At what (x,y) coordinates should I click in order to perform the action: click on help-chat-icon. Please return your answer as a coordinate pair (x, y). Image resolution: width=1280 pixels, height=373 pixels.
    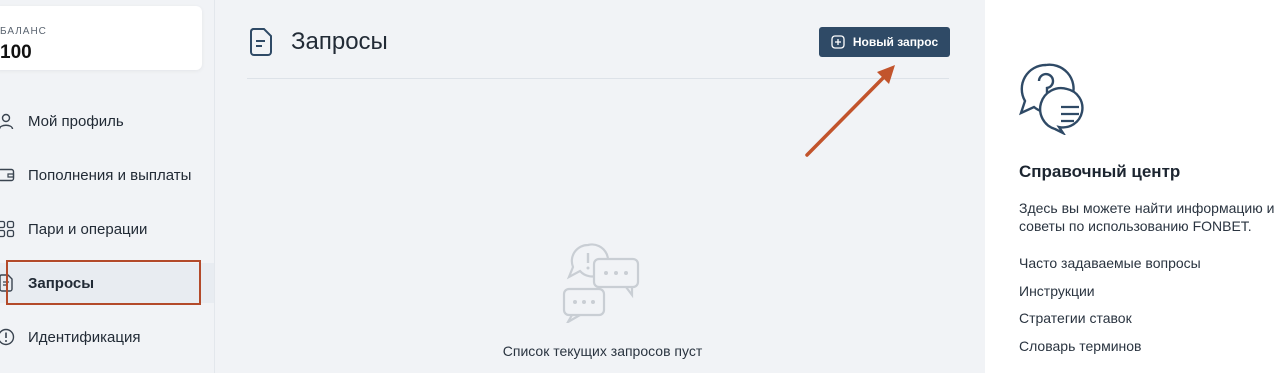
    Looking at the image, I should click on (1051, 99).